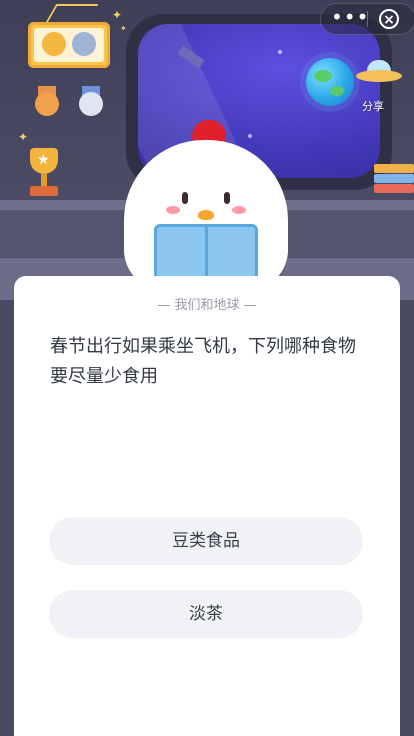 The width and height of the screenshot is (414, 736). Describe the element at coordinates (349, 18) in the screenshot. I see `more-dots-icon: •••` at that location.